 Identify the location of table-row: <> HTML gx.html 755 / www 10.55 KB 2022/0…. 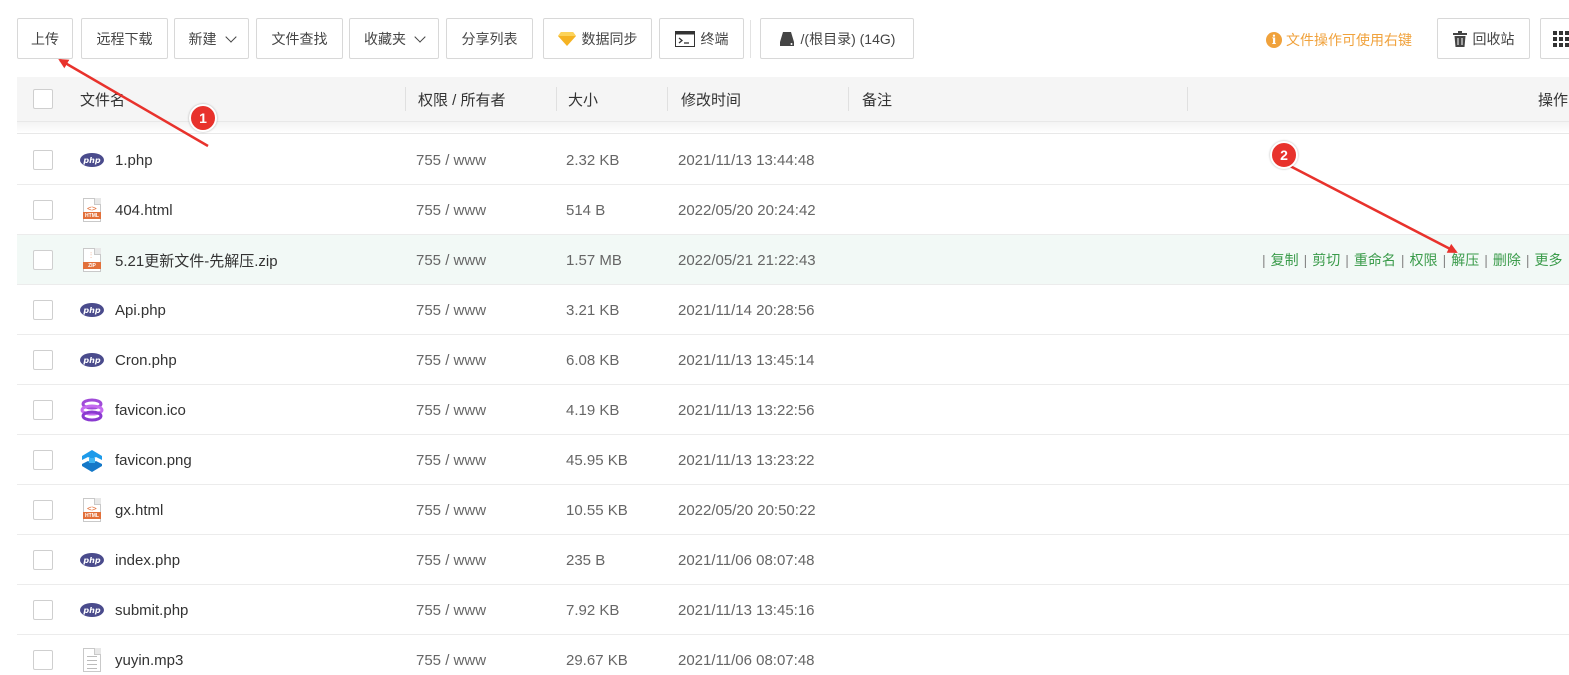
(793, 510).